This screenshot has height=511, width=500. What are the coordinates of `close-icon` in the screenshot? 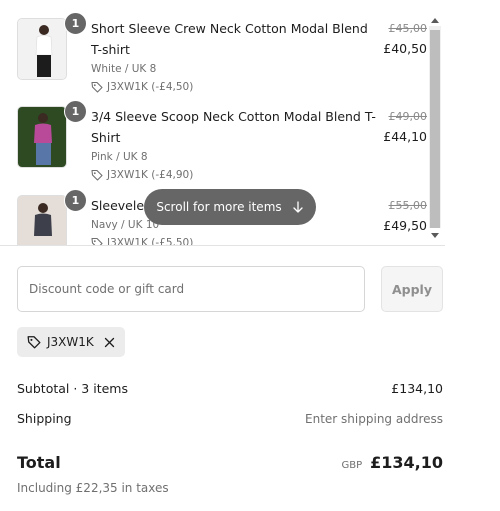 It's located at (109, 342).